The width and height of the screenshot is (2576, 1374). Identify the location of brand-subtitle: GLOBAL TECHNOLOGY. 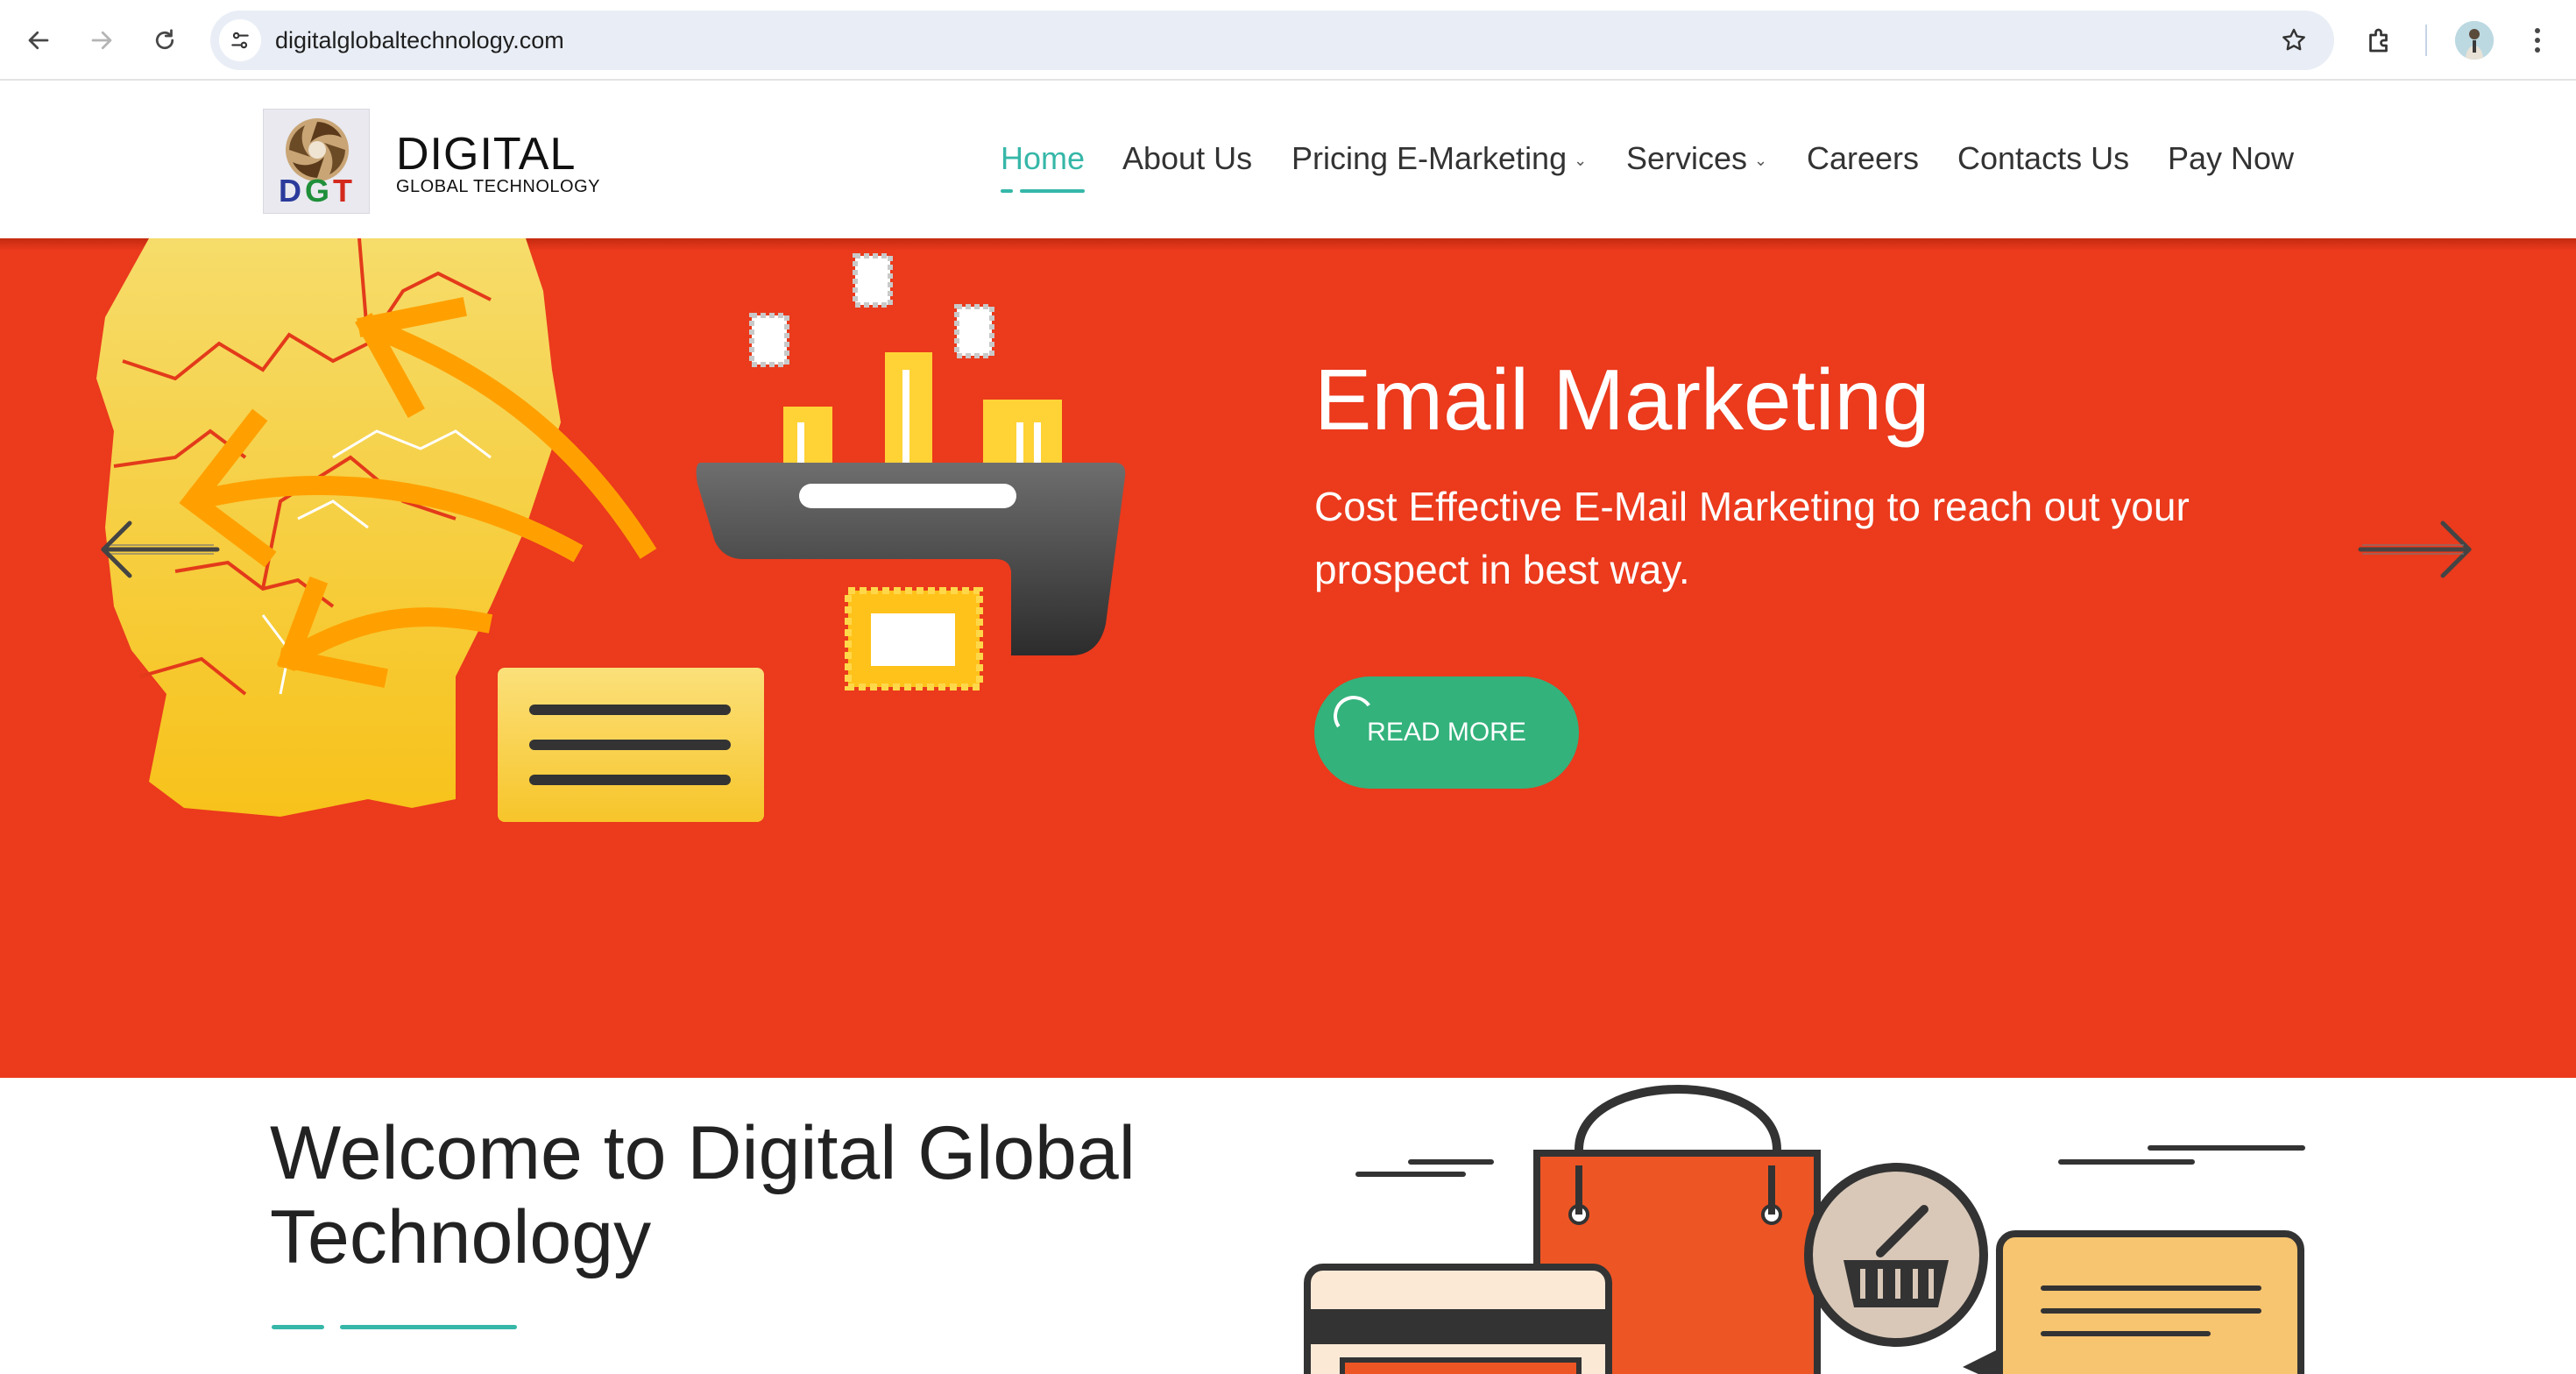
(498, 186).